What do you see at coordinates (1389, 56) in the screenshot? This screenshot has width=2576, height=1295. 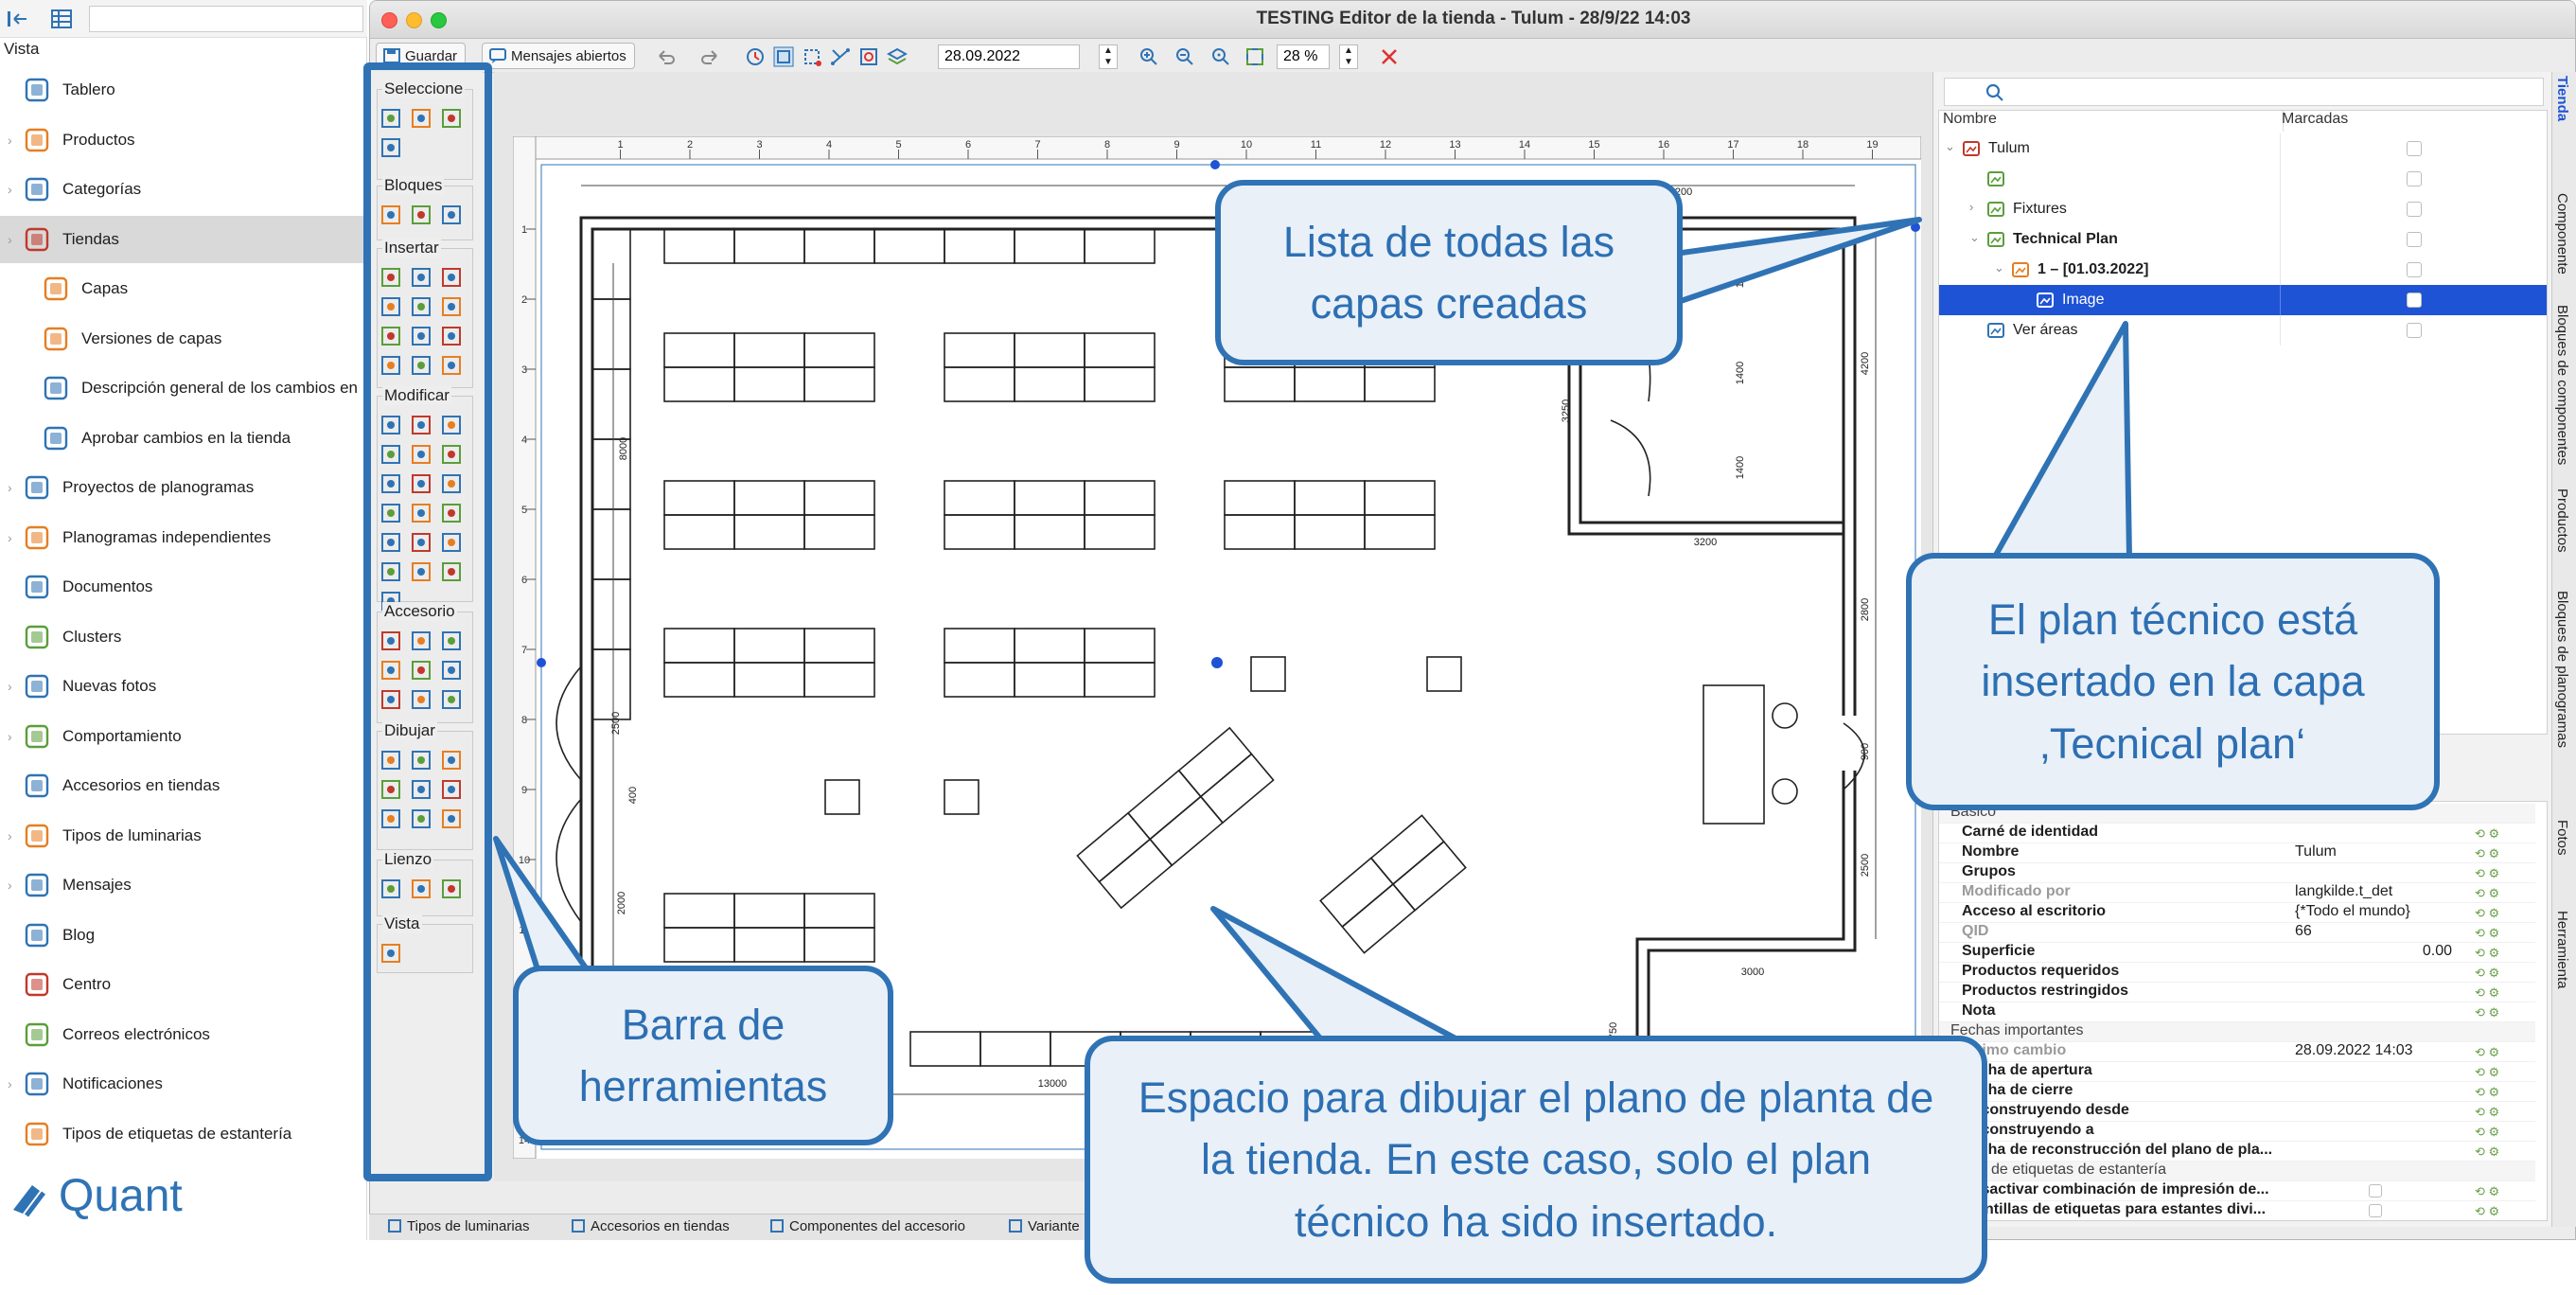 I see `close-editor-icon` at bounding box center [1389, 56].